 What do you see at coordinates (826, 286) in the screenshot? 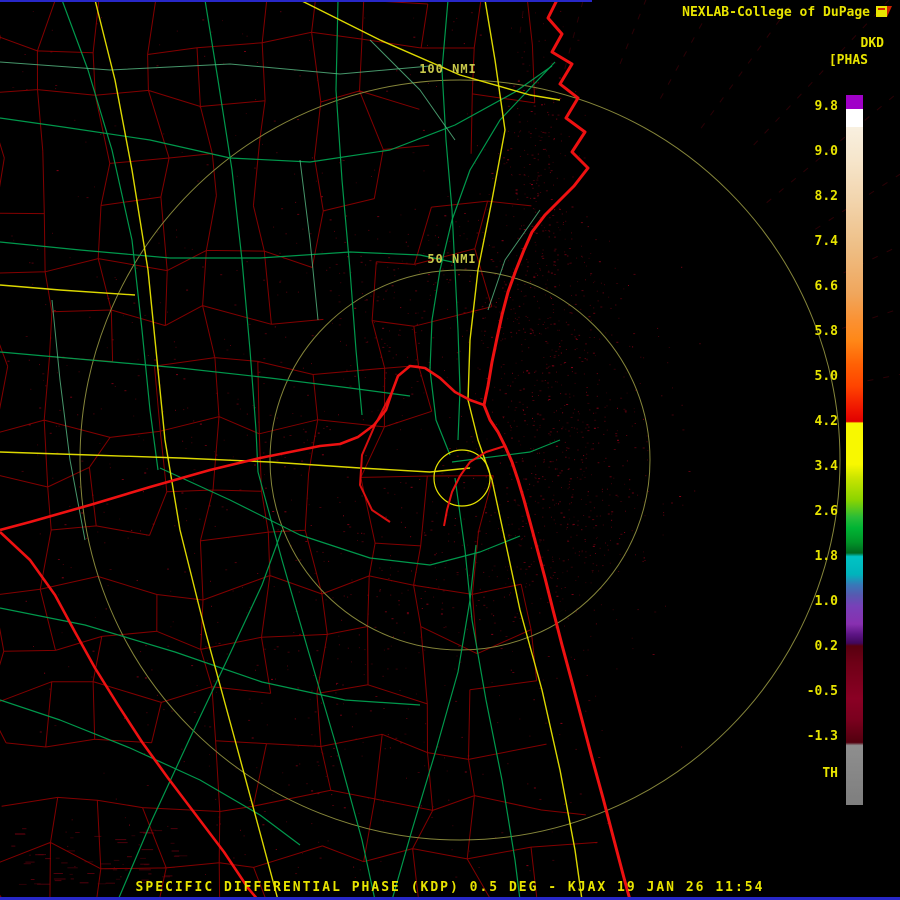
I see `colorbar-tick: 6.6` at bounding box center [826, 286].